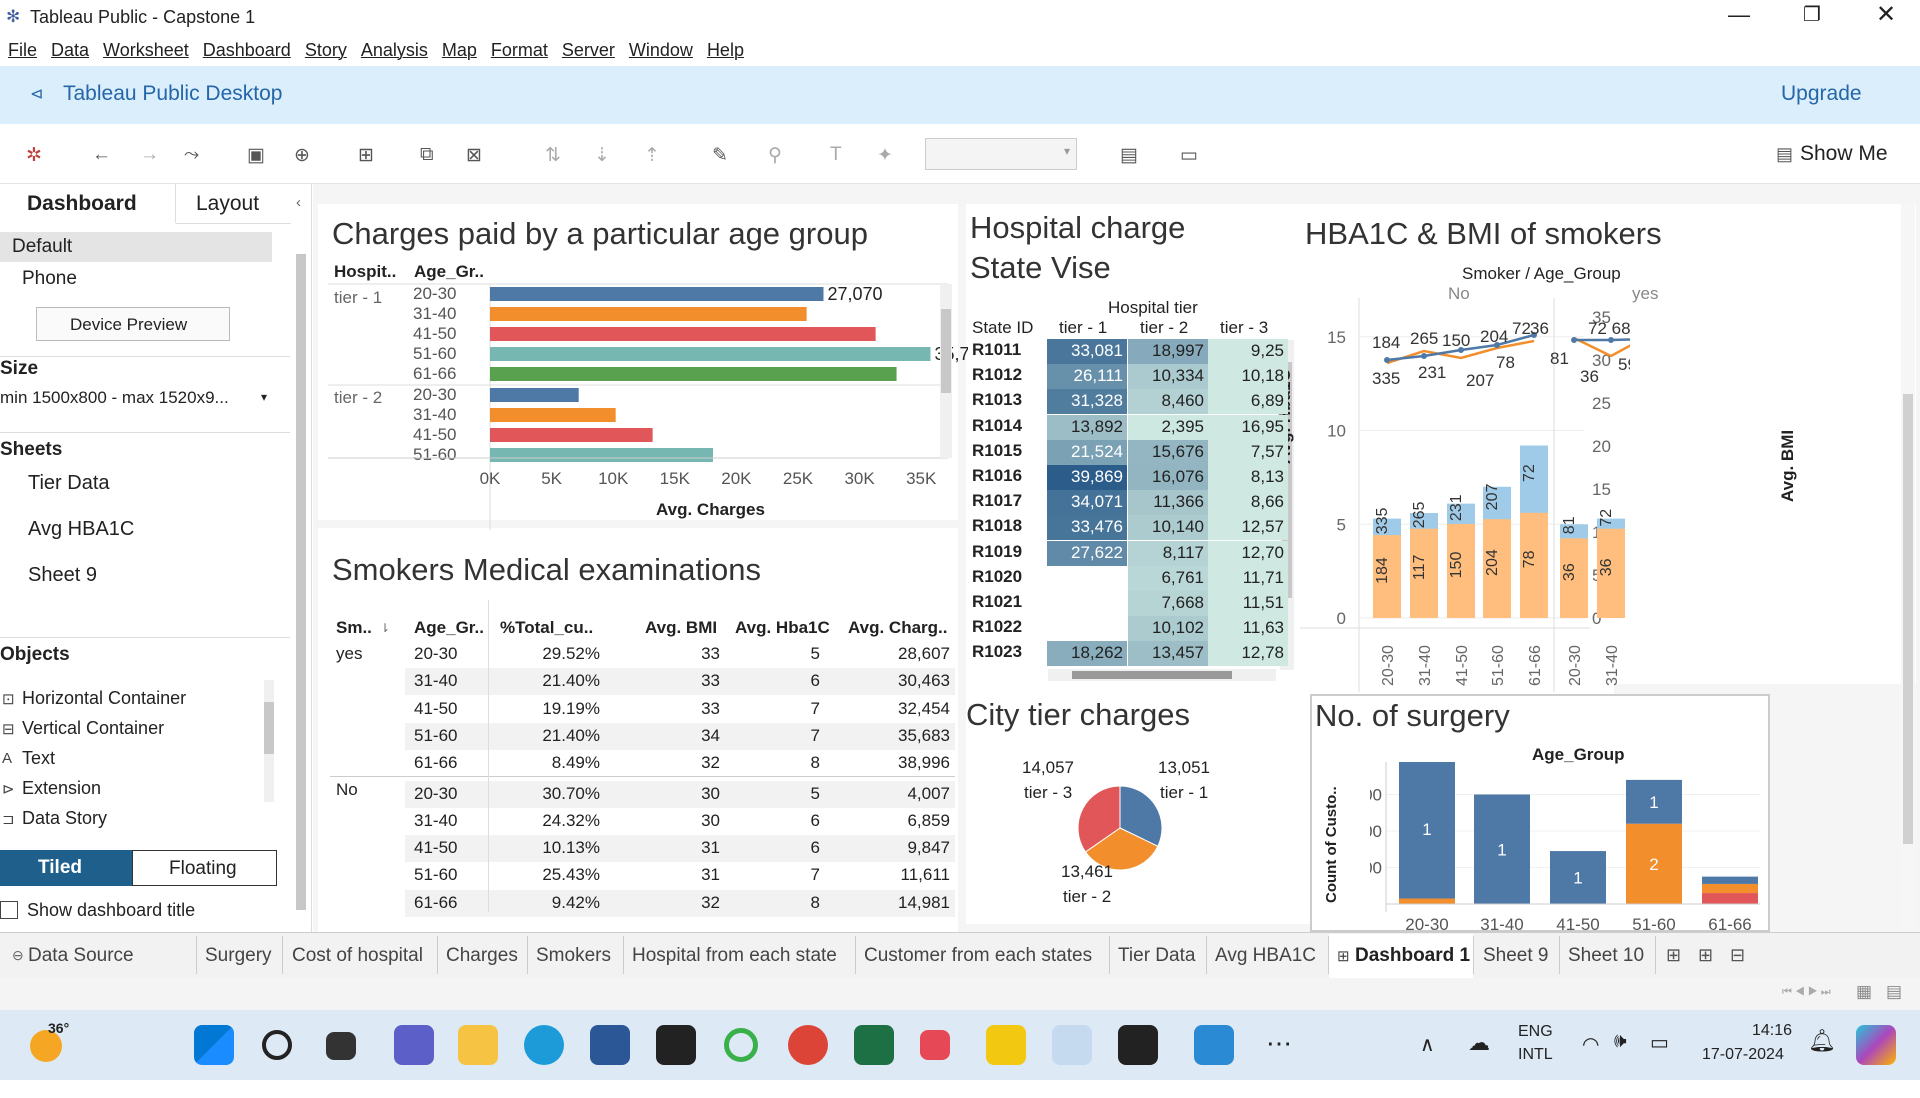 Image resolution: width=1920 pixels, height=1098 pixels. What do you see at coordinates (610, 1045) in the screenshot?
I see `vscode-icon` at bounding box center [610, 1045].